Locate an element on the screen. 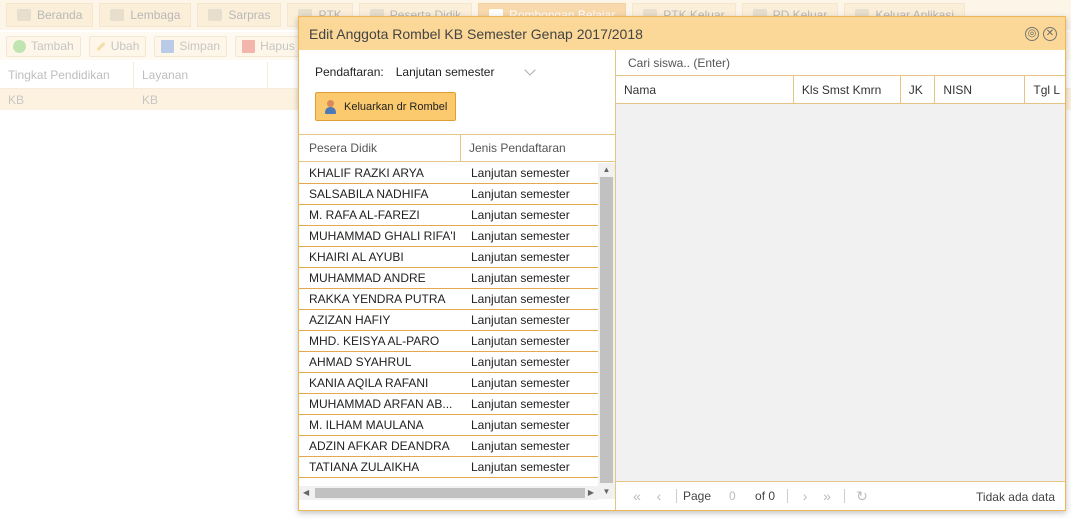  column-header-peserta-didik: Pesera Didik is located at coordinates (380, 148).